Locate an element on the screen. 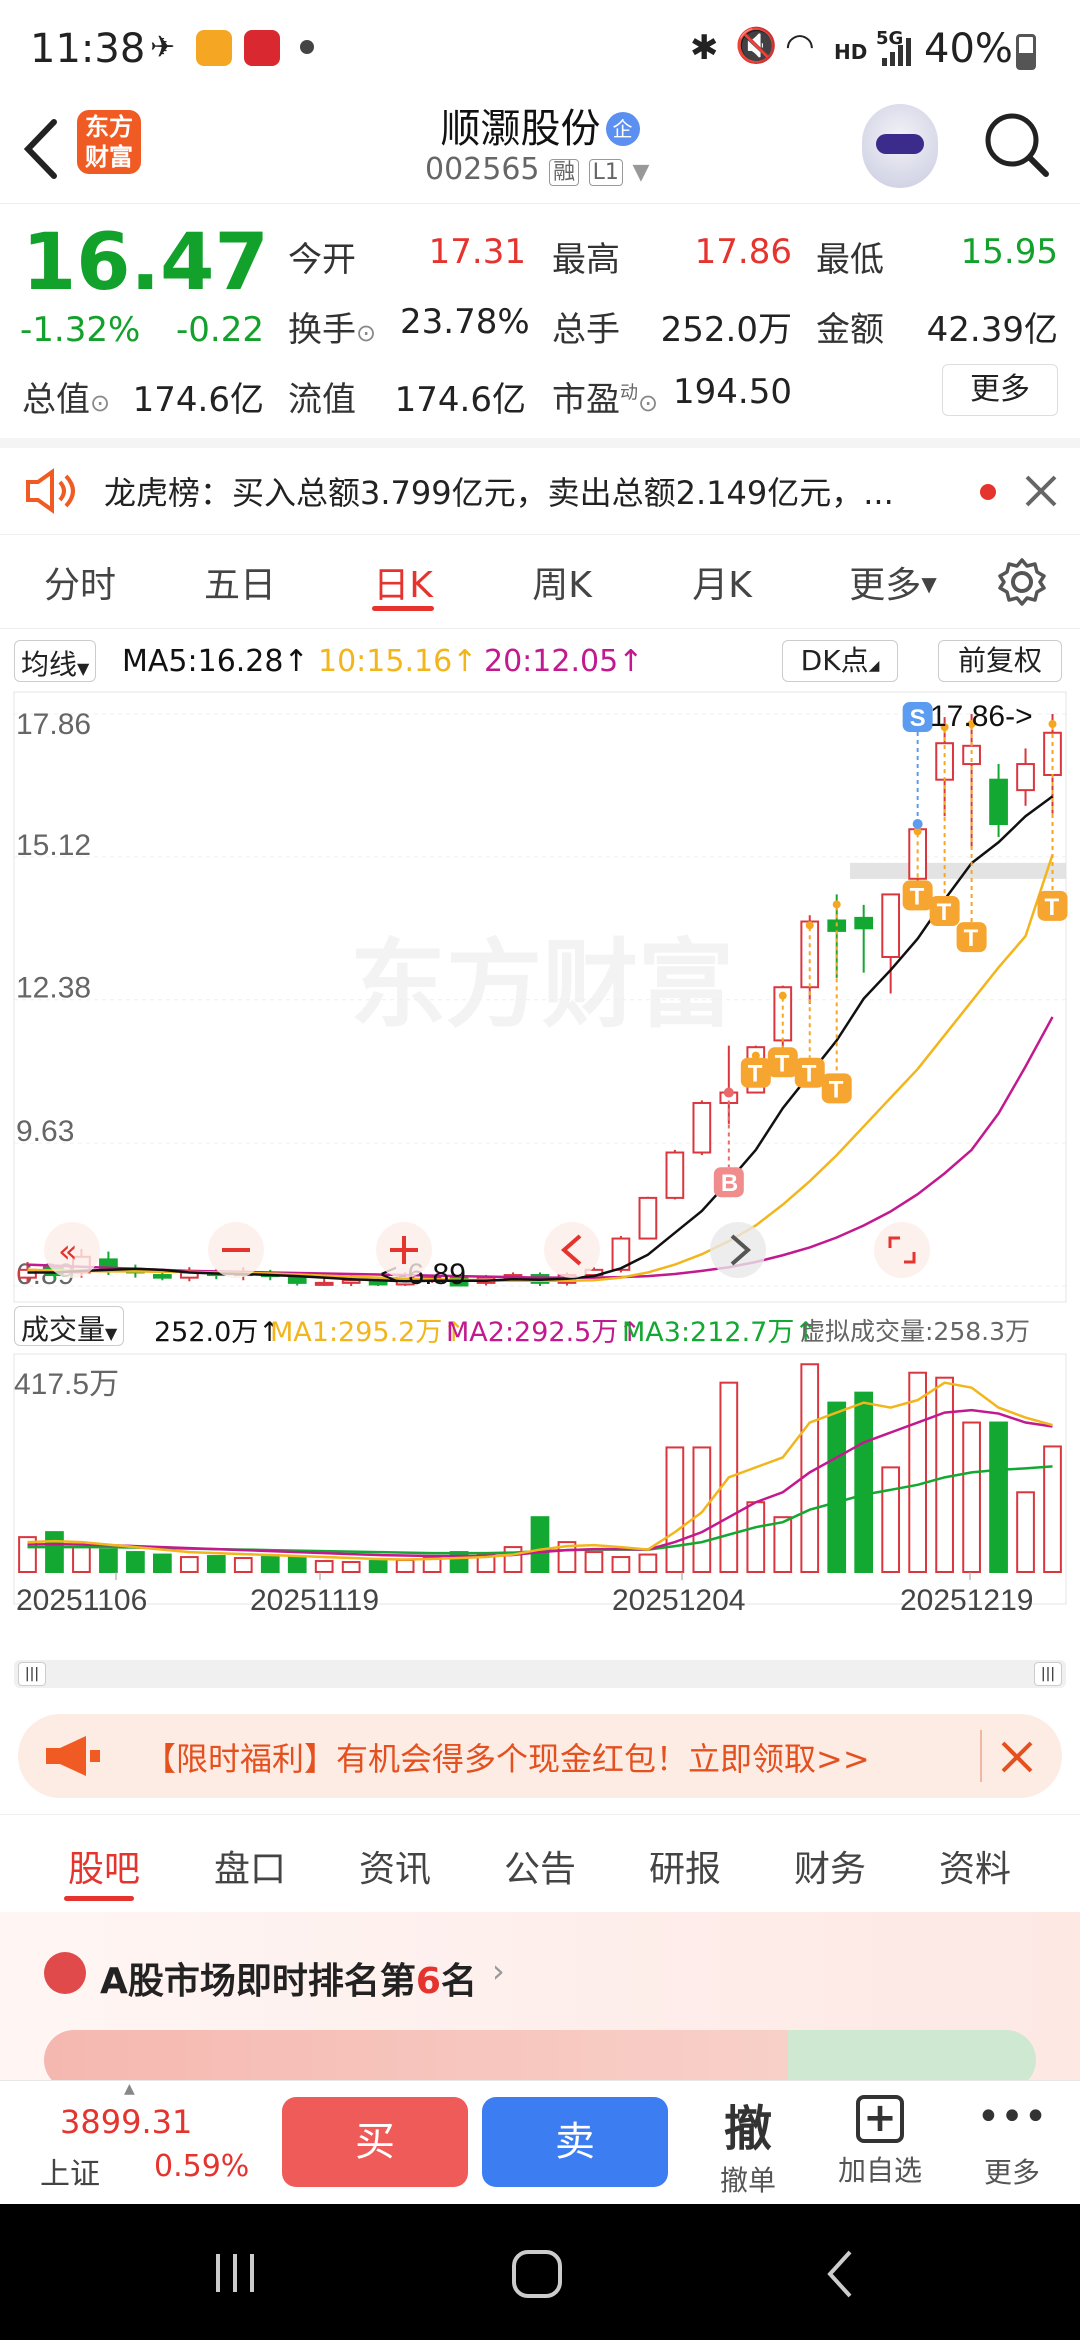 The height and width of the screenshot is (2340, 1080). close-icon is located at coordinates (1041, 491).